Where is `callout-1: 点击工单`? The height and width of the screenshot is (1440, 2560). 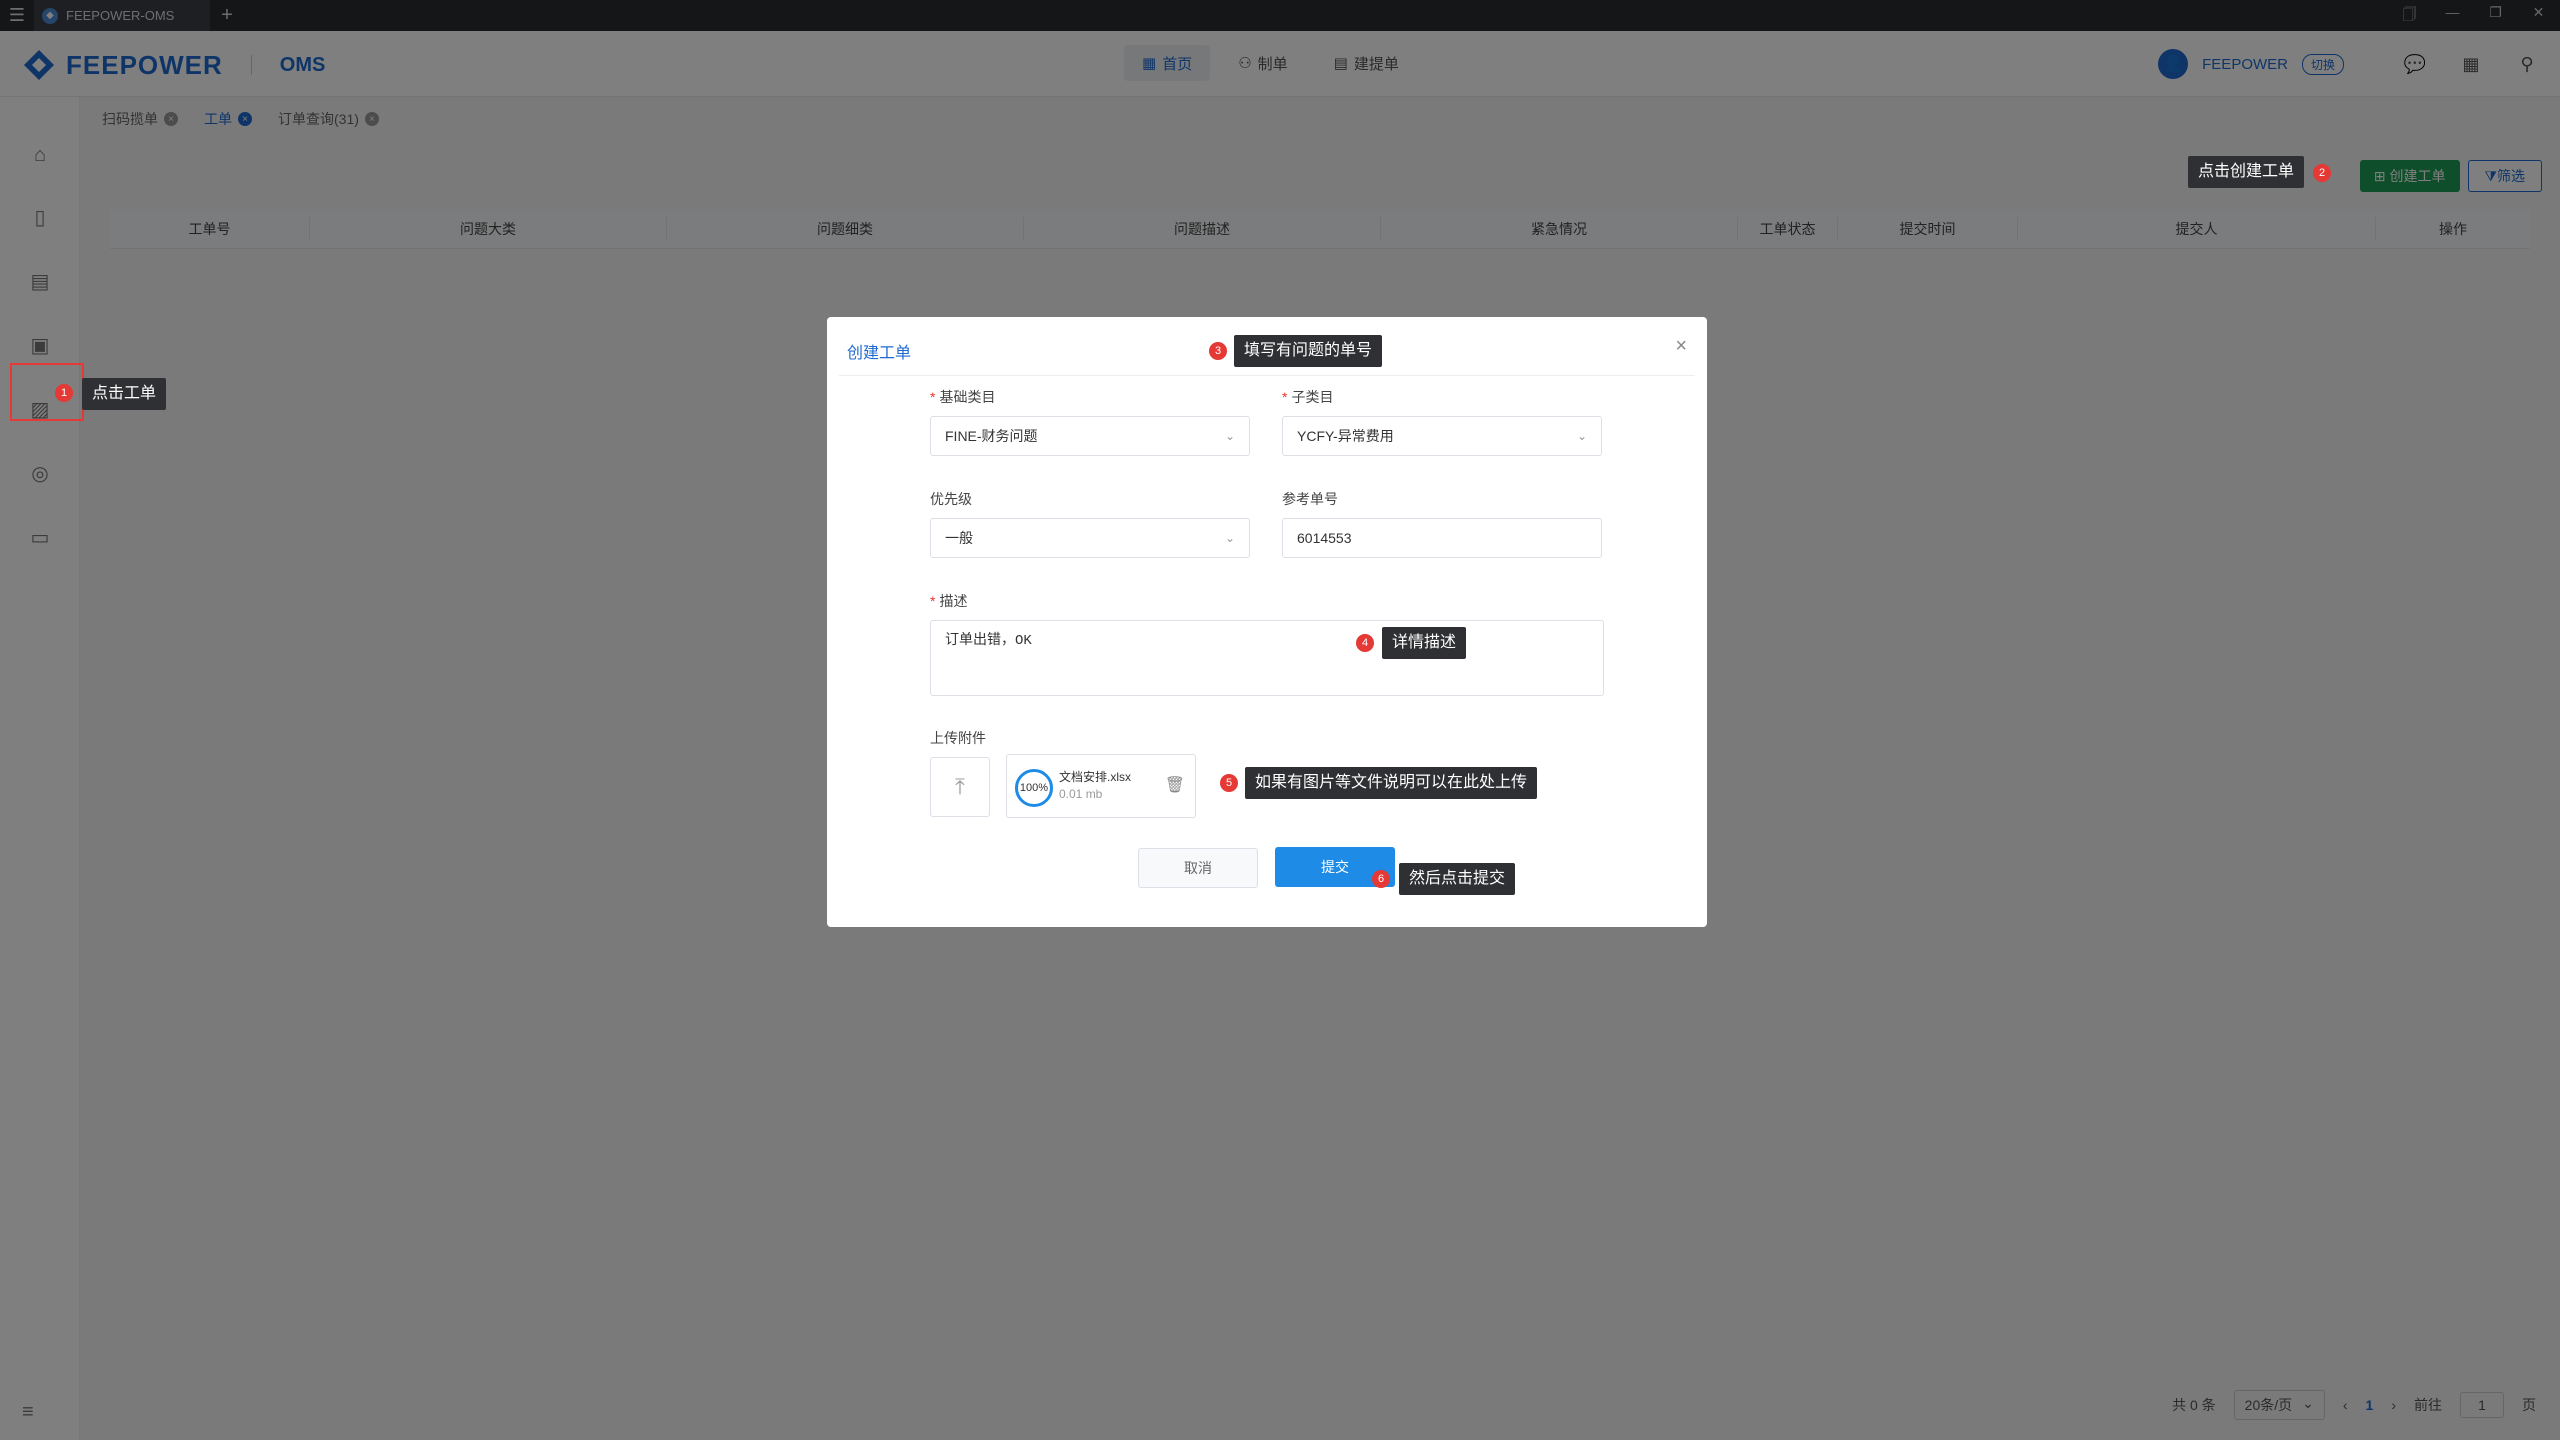
callout-1: 点击工单 is located at coordinates (124, 394).